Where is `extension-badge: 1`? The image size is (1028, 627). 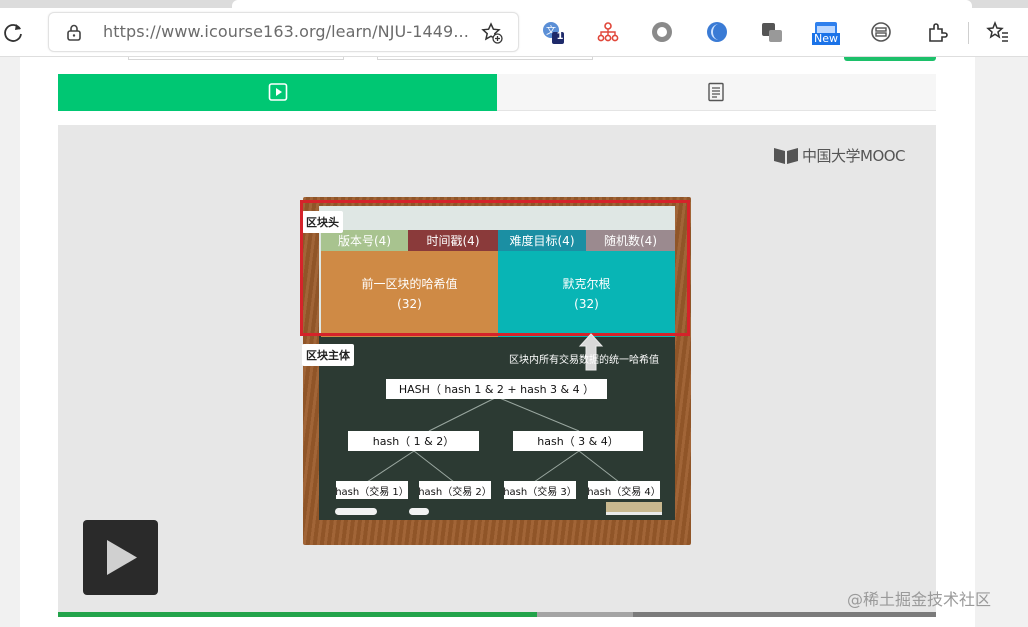
extension-badge: 1 is located at coordinates (560, 36).